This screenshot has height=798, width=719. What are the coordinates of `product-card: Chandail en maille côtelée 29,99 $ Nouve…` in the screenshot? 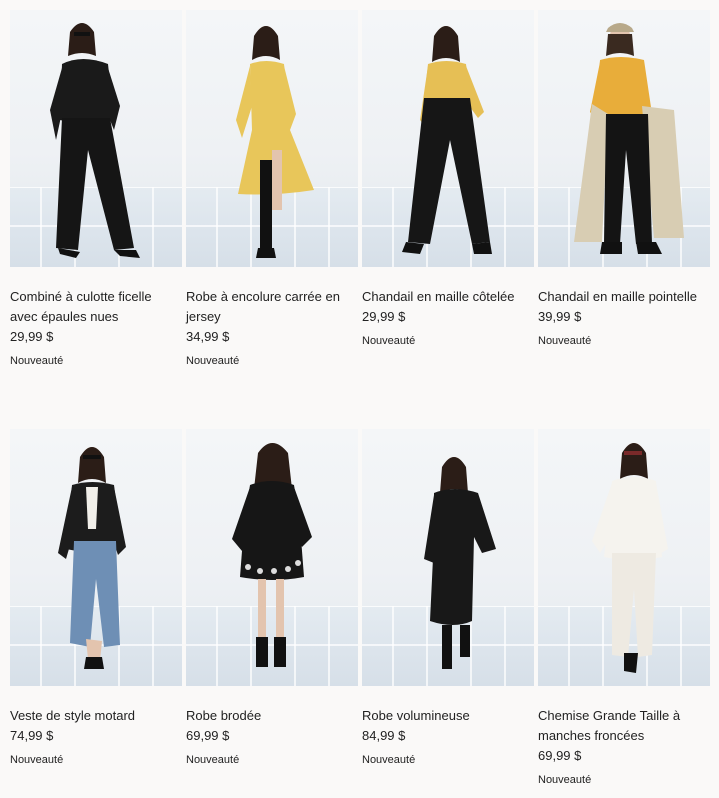 It's located at (448, 179).